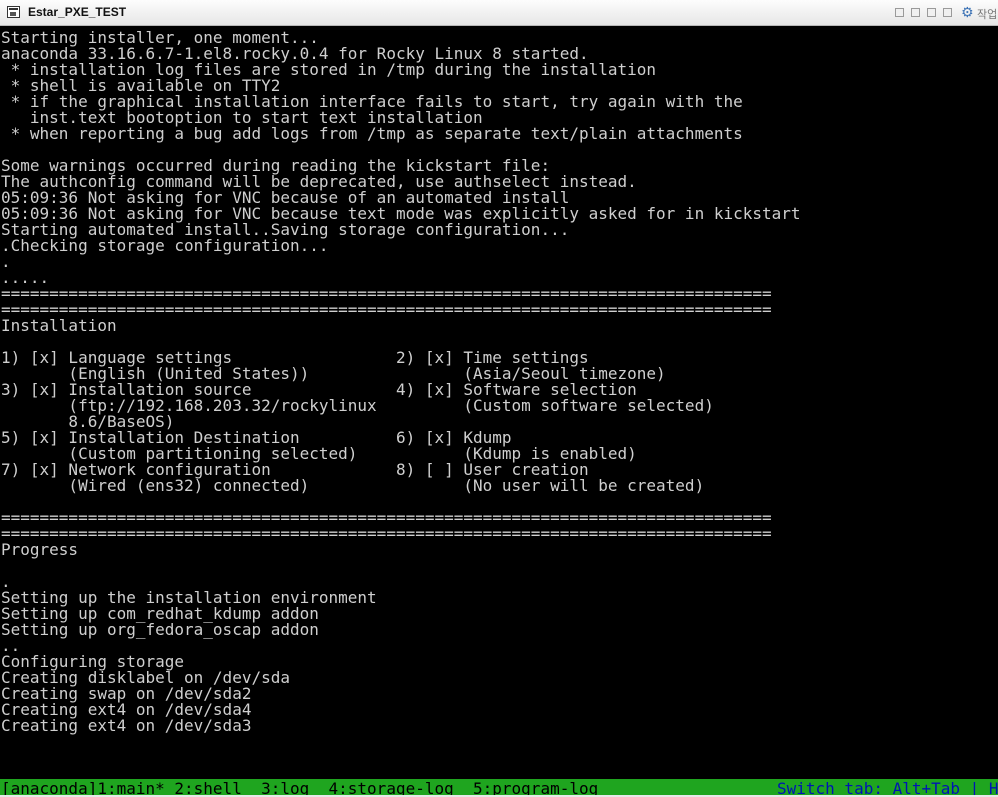  Describe the element at coordinates (899, 12) in the screenshot. I see `minimize-icon` at that location.